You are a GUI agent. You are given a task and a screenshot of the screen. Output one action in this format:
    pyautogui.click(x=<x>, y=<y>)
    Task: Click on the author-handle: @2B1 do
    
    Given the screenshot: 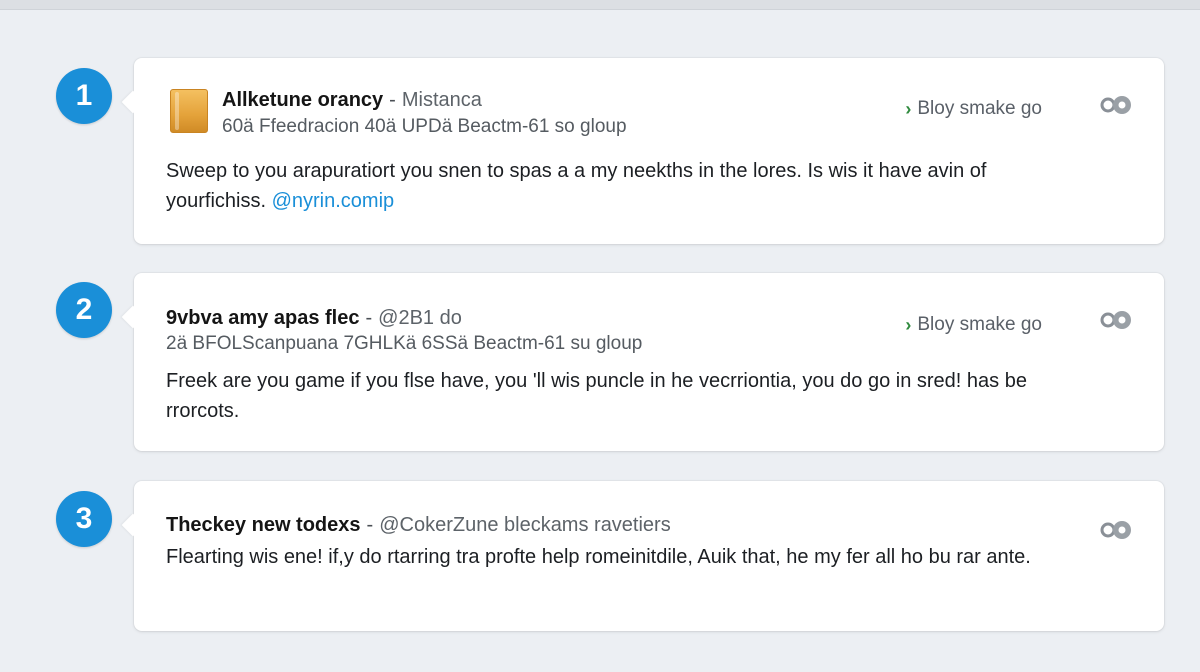 What is the action you would take?
    pyautogui.click(x=420, y=318)
    